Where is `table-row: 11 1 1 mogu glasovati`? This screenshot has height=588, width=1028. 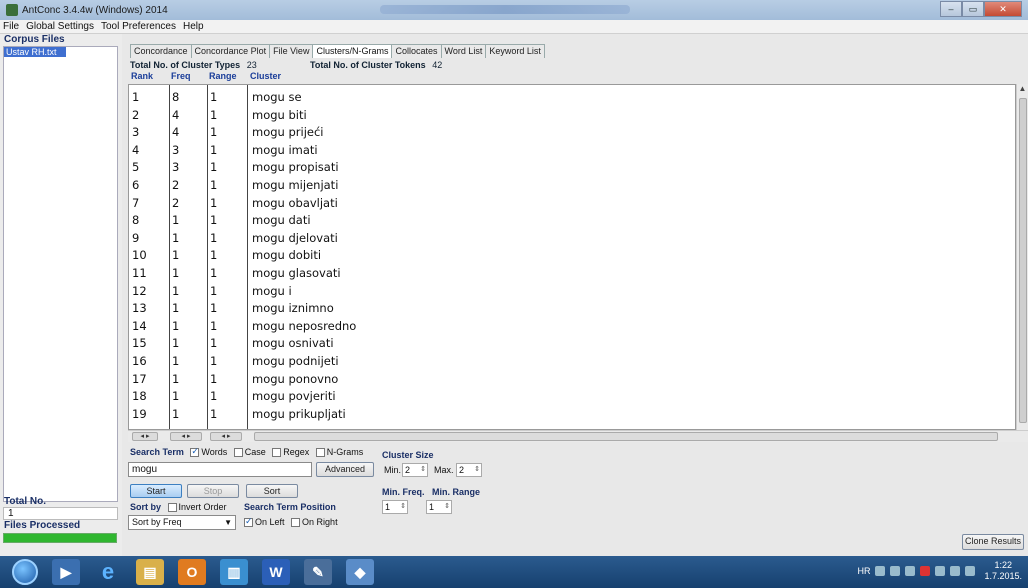
table-row: 11 1 1 mogu glasovati is located at coordinates (572, 273).